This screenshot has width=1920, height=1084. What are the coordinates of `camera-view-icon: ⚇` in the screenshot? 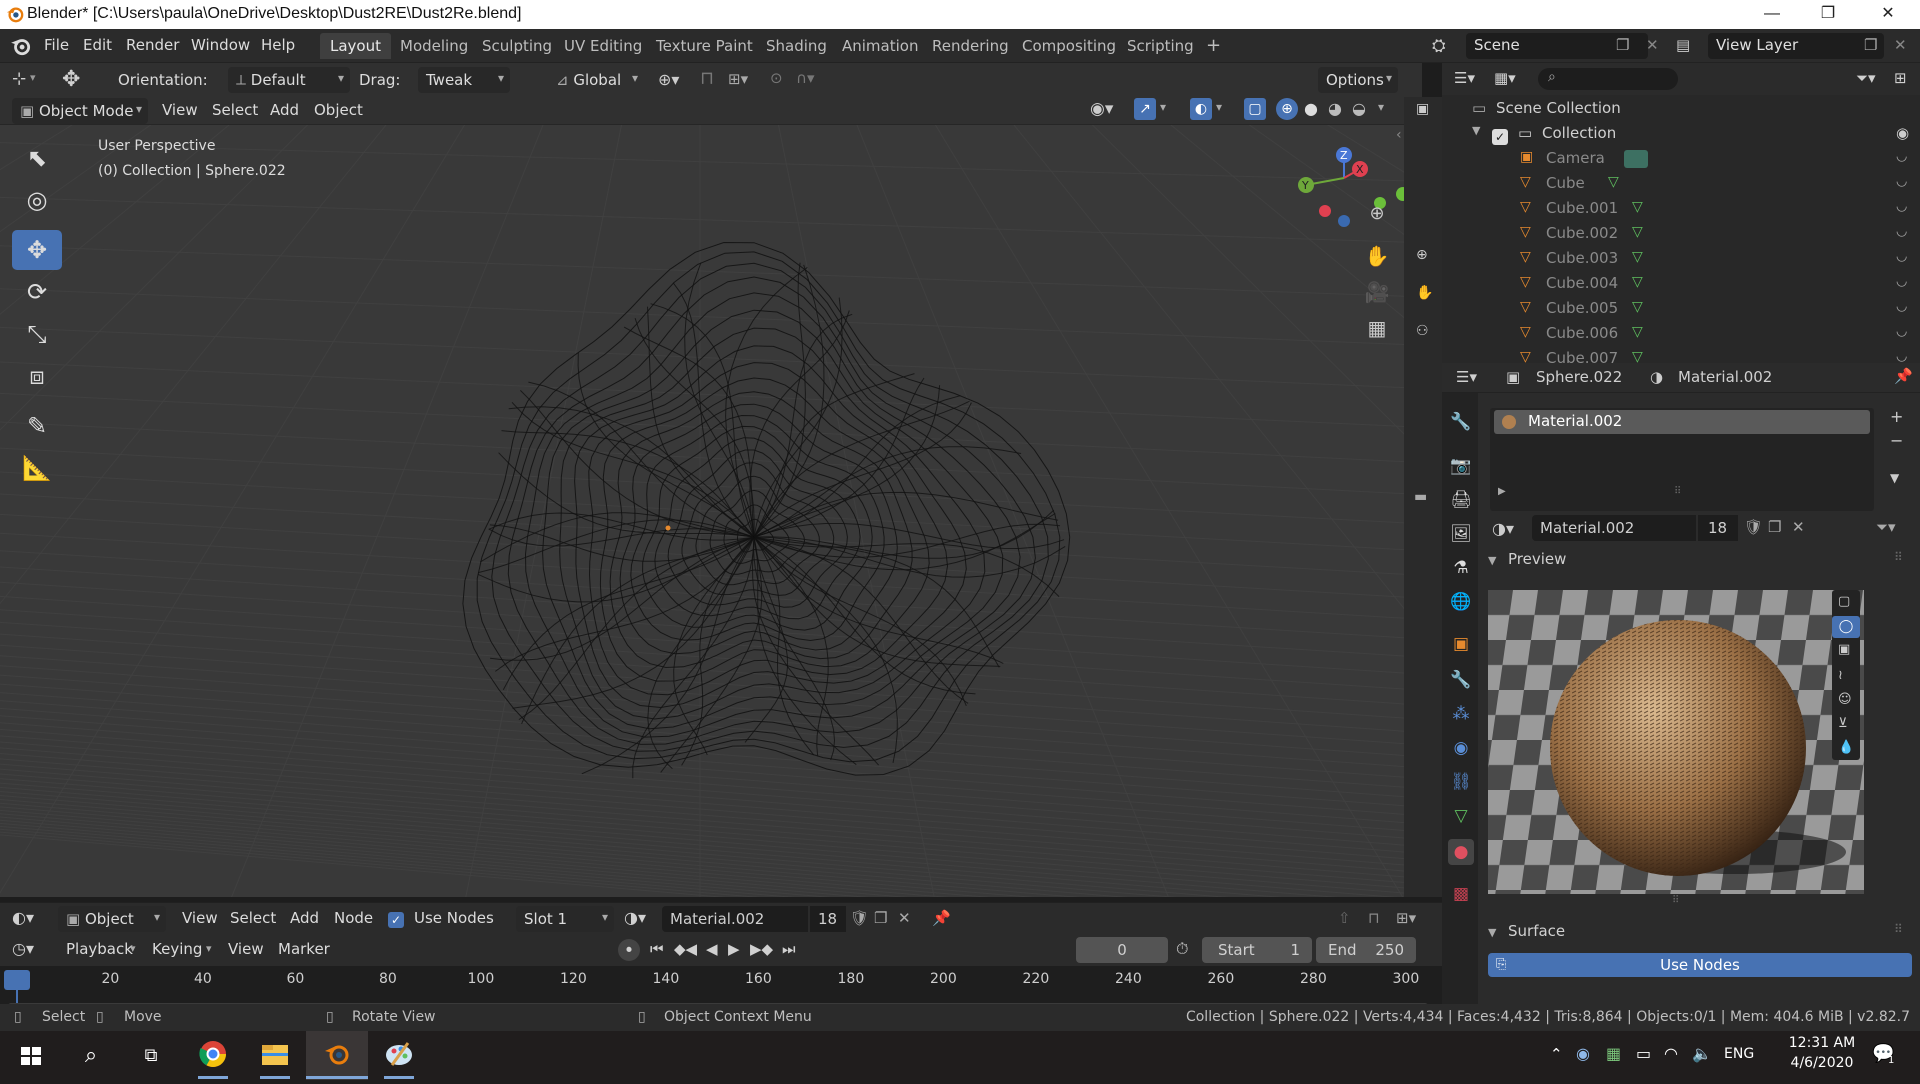 It's located at (1422, 331).